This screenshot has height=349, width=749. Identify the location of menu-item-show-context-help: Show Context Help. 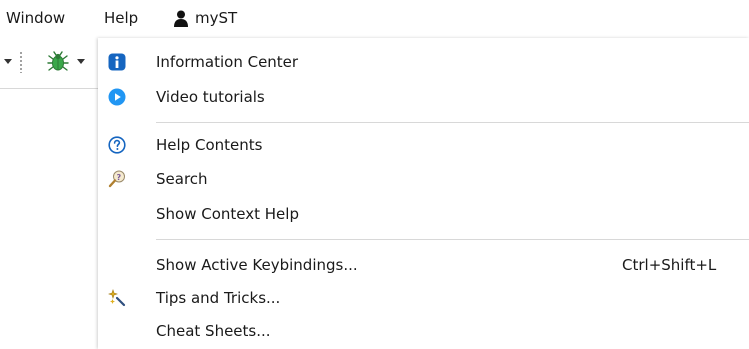
(423, 214).